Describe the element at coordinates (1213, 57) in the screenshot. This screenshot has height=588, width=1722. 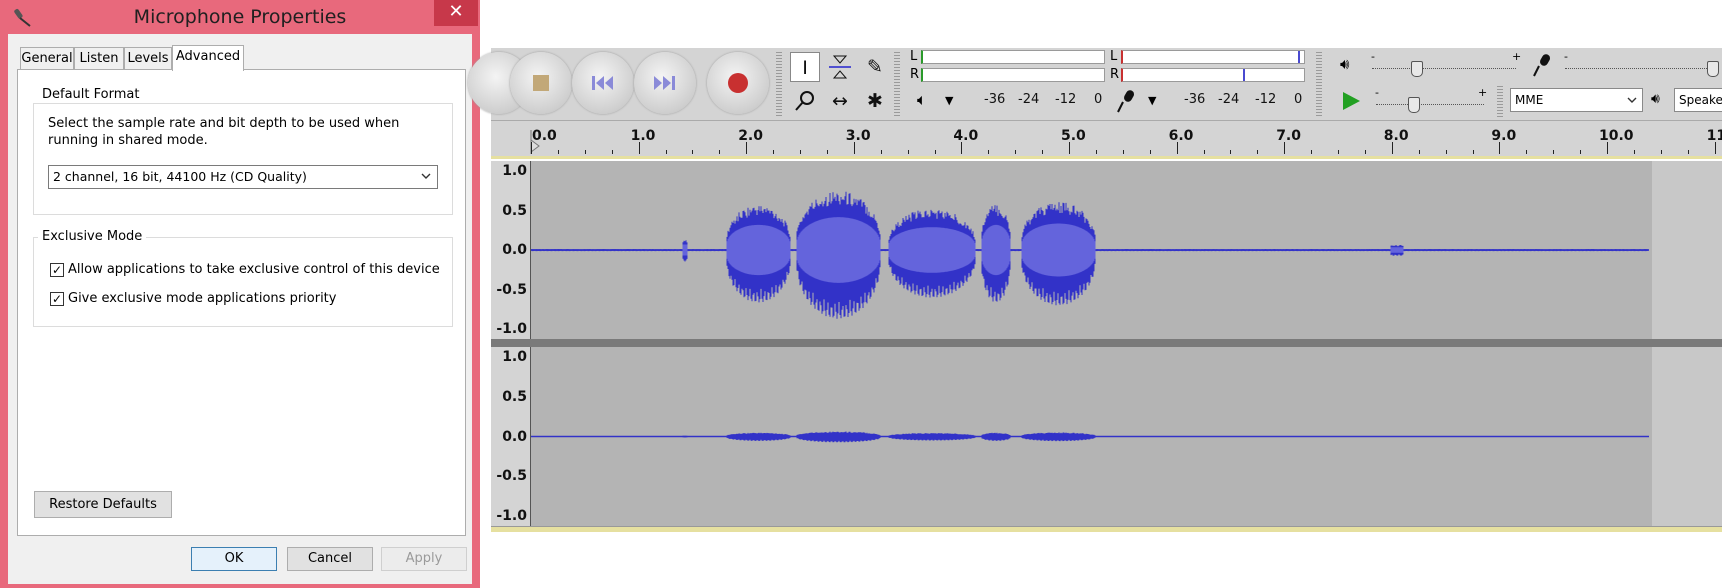
I see `record-meter-left` at that location.